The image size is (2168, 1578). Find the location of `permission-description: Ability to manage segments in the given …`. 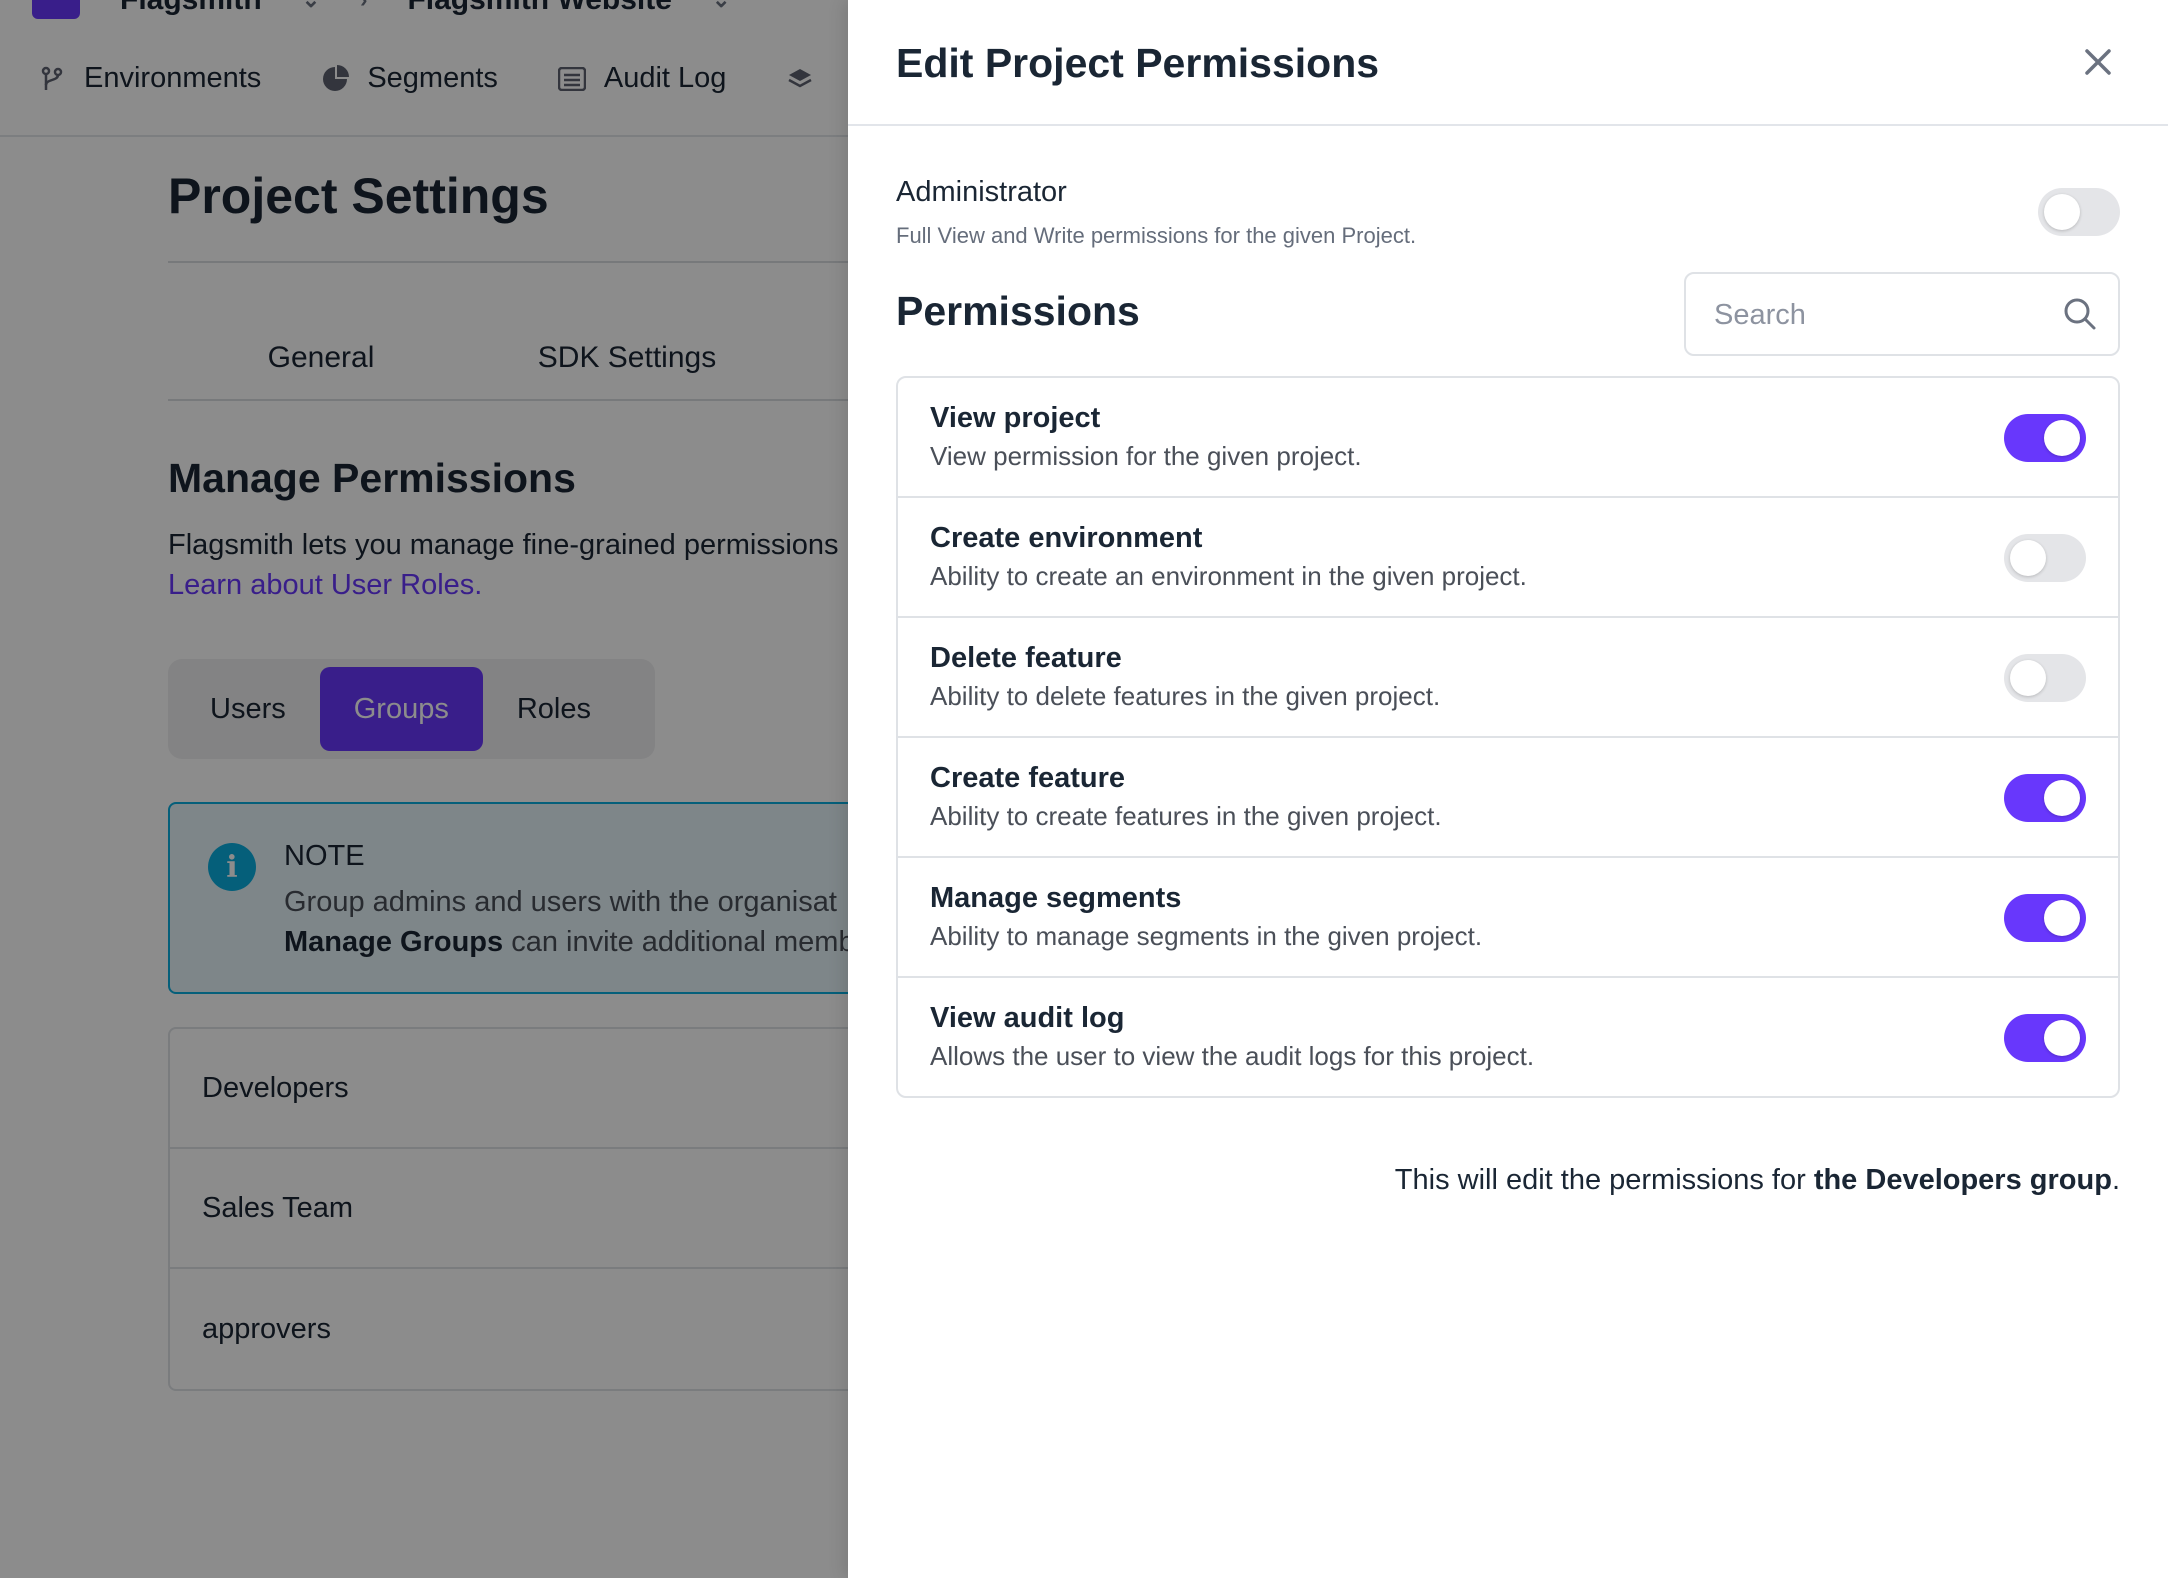

permission-description: Ability to manage segments in the given … is located at coordinates (1206, 936).